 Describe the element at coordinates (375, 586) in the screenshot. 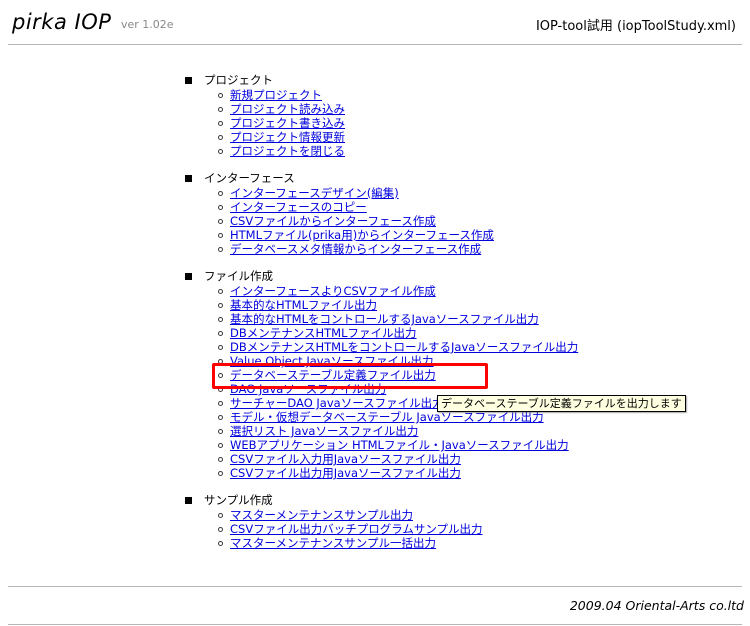

I see `footer-divider` at that location.